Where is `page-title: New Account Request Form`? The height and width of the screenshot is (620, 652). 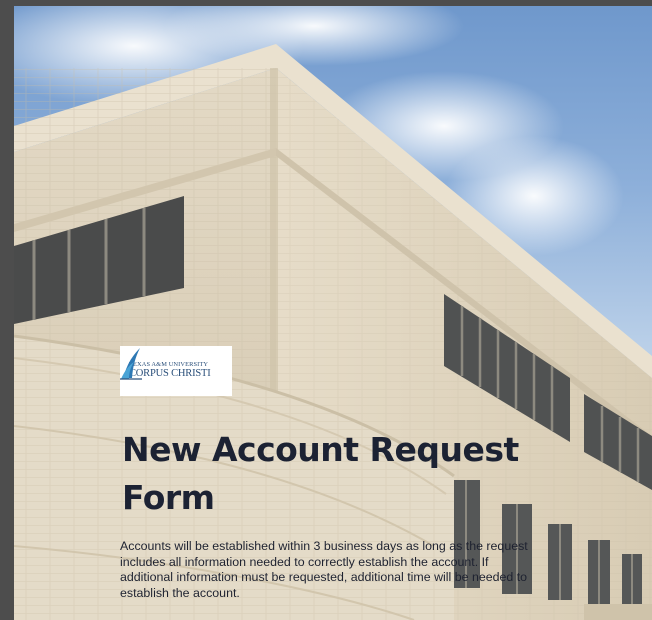
page-title: New Account Request Form is located at coordinates (320, 473).